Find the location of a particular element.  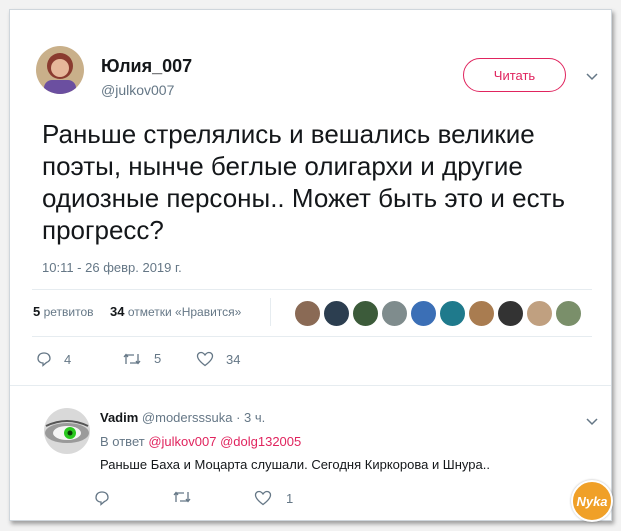

reply-action: 4 is located at coordinates (53, 359).